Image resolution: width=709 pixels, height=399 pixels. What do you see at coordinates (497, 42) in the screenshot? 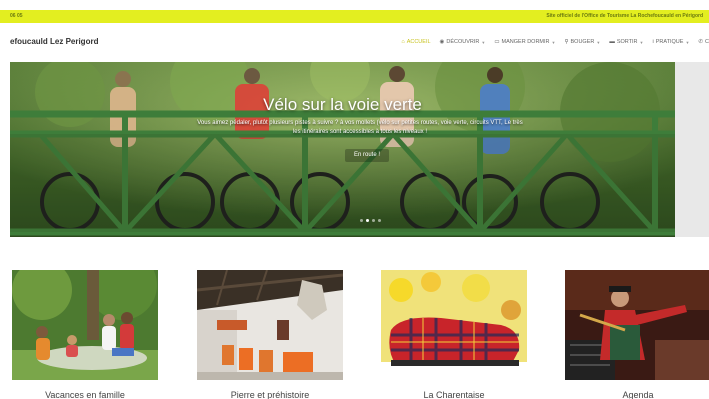
I see `bed-icon: ▭` at bounding box center [497, 42].